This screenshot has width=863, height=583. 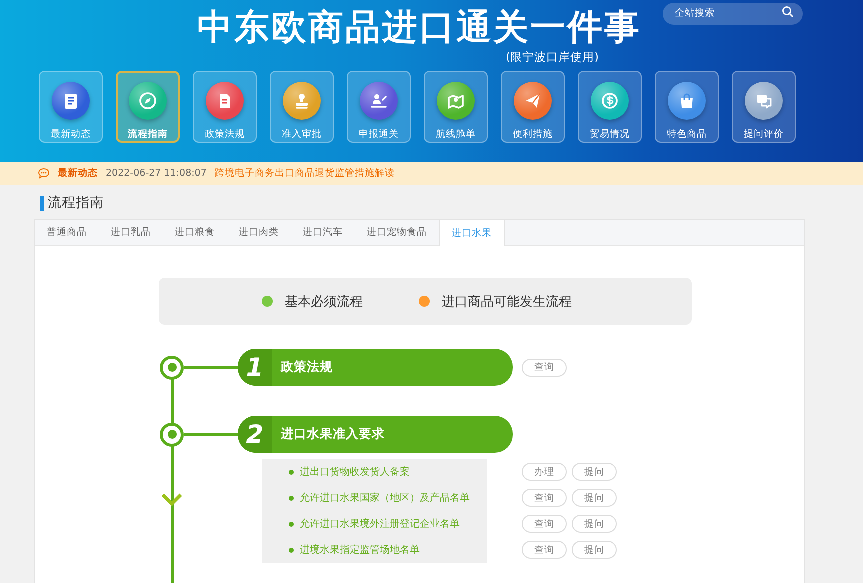 I want to click on action-button: 办理, so click(x=544, y=472).